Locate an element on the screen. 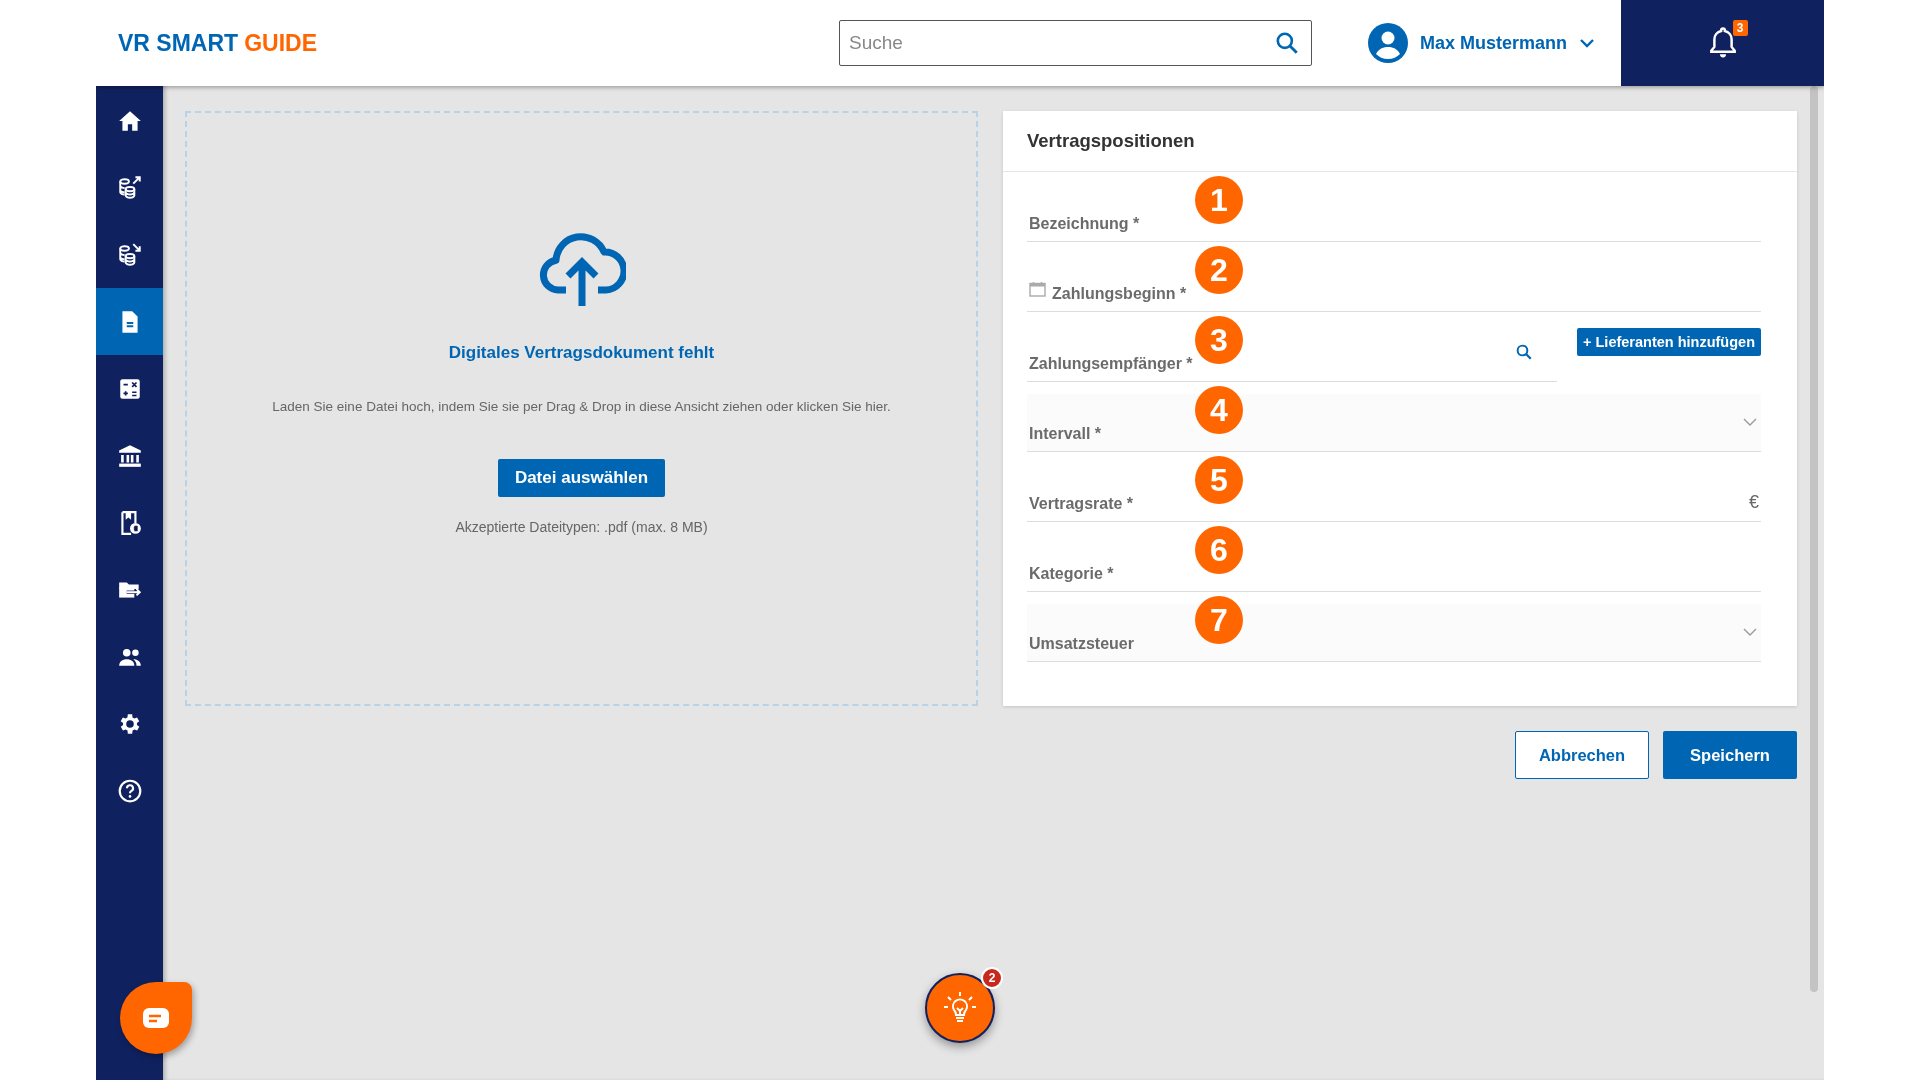  chat-button is located at coordinates (156, 1018).